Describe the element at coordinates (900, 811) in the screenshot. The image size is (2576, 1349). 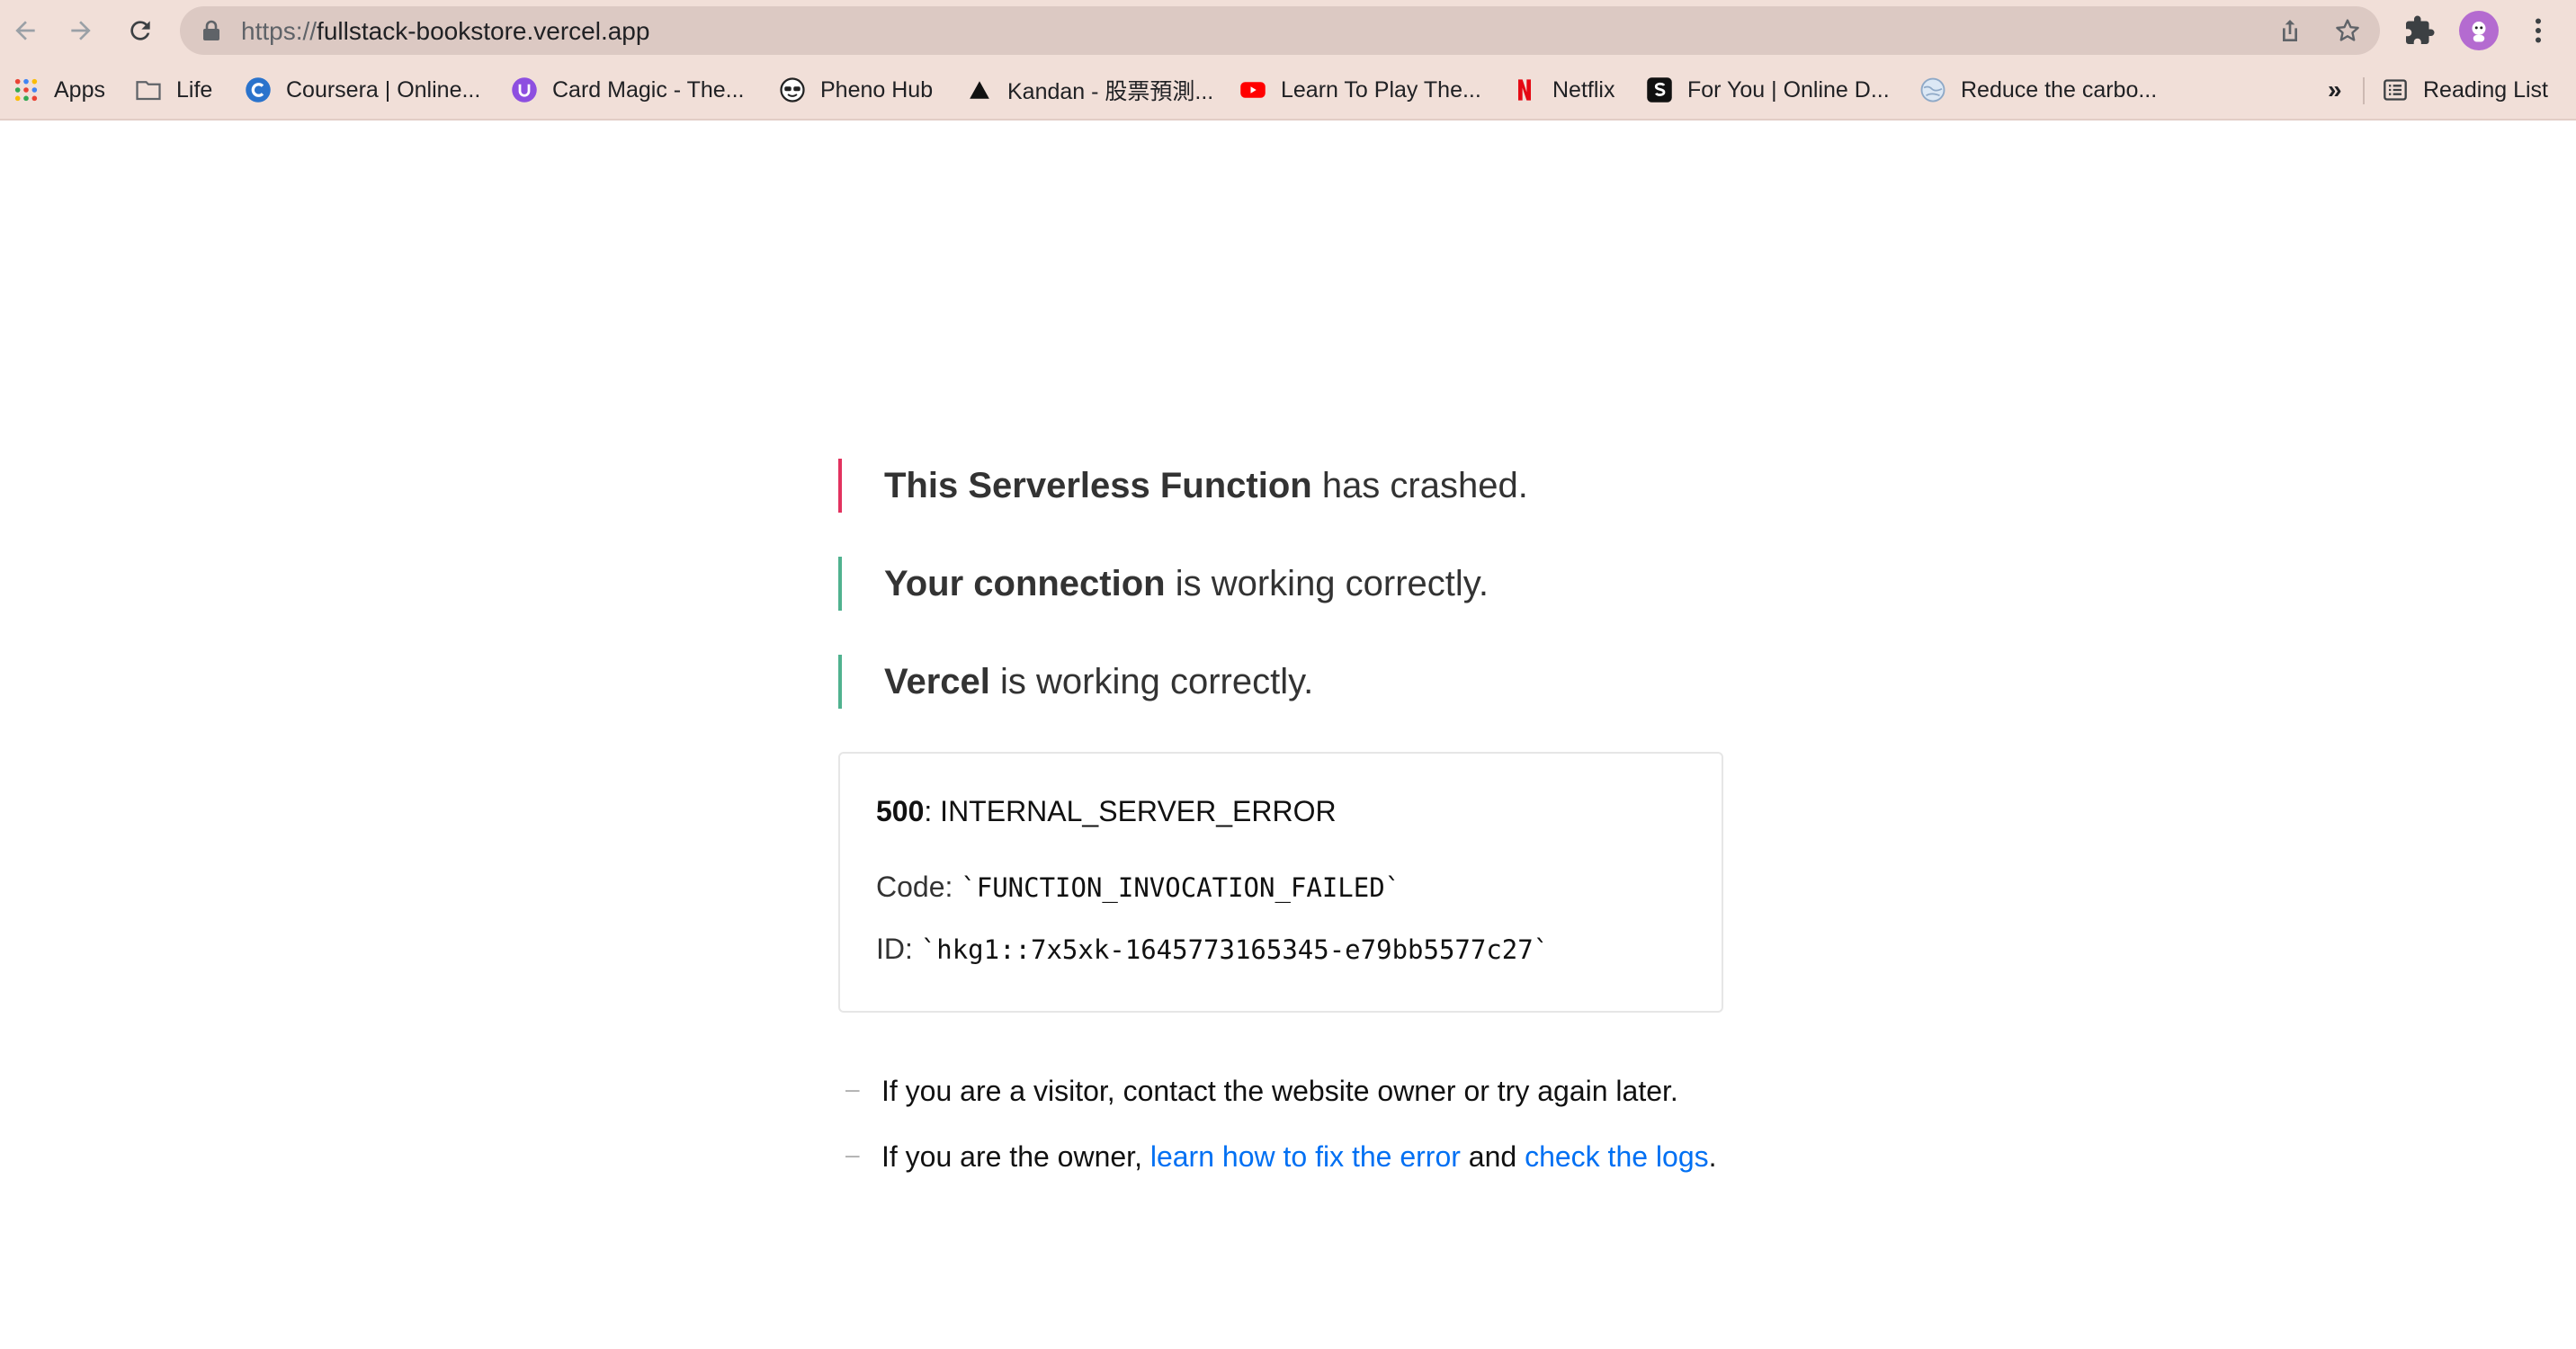
I see `error-status-code: 500` at that location.